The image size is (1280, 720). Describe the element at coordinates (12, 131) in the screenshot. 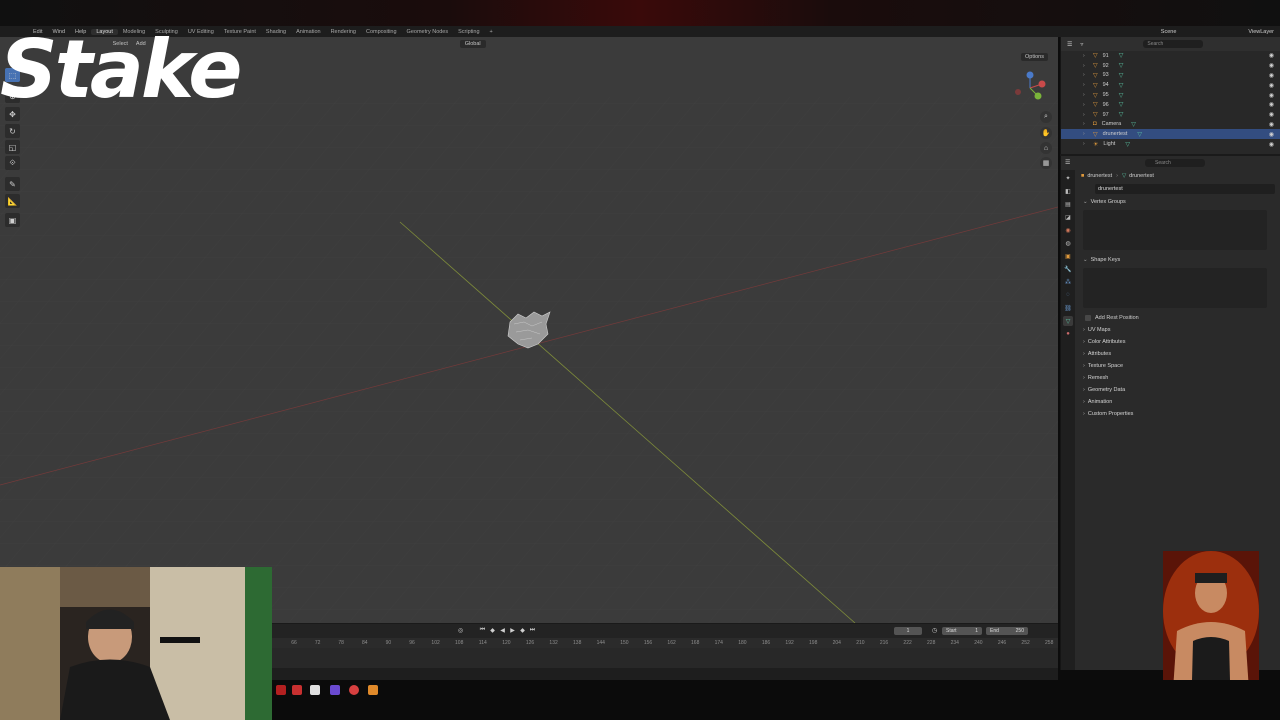

I see `rotate-icon: ↻` at that location.